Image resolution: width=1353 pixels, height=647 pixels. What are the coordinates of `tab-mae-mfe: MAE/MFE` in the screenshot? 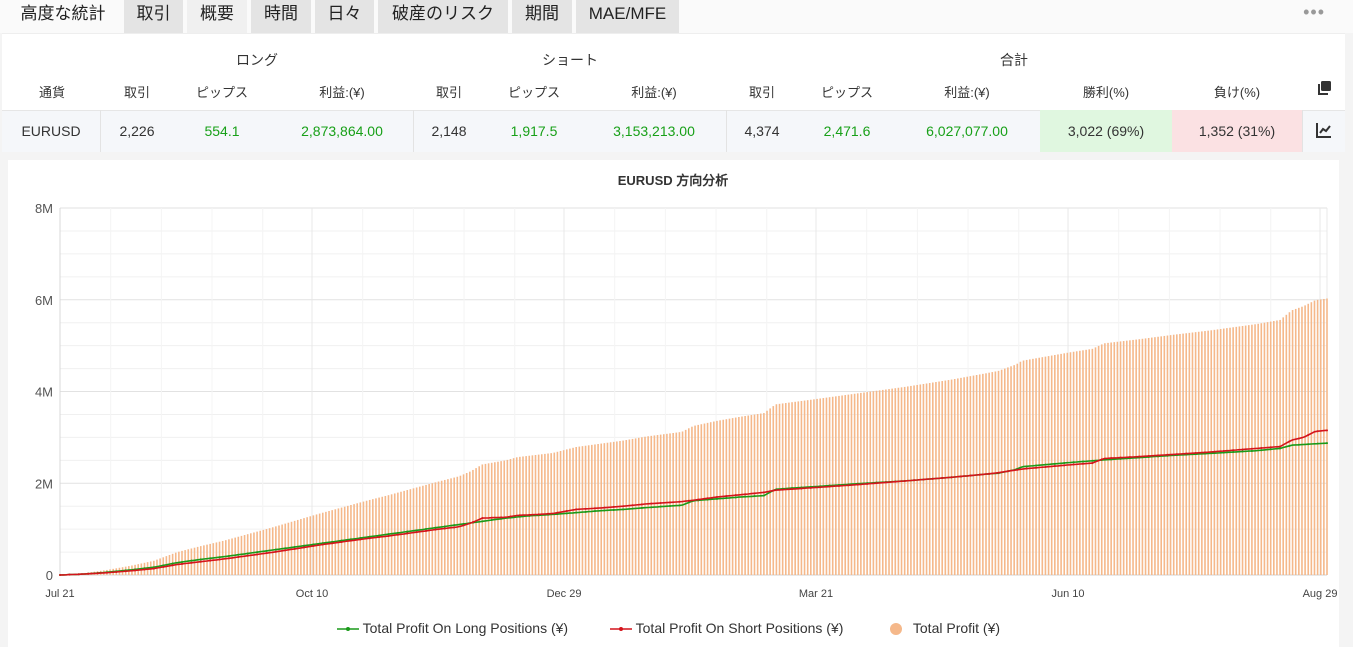 It's located at (627, 16).